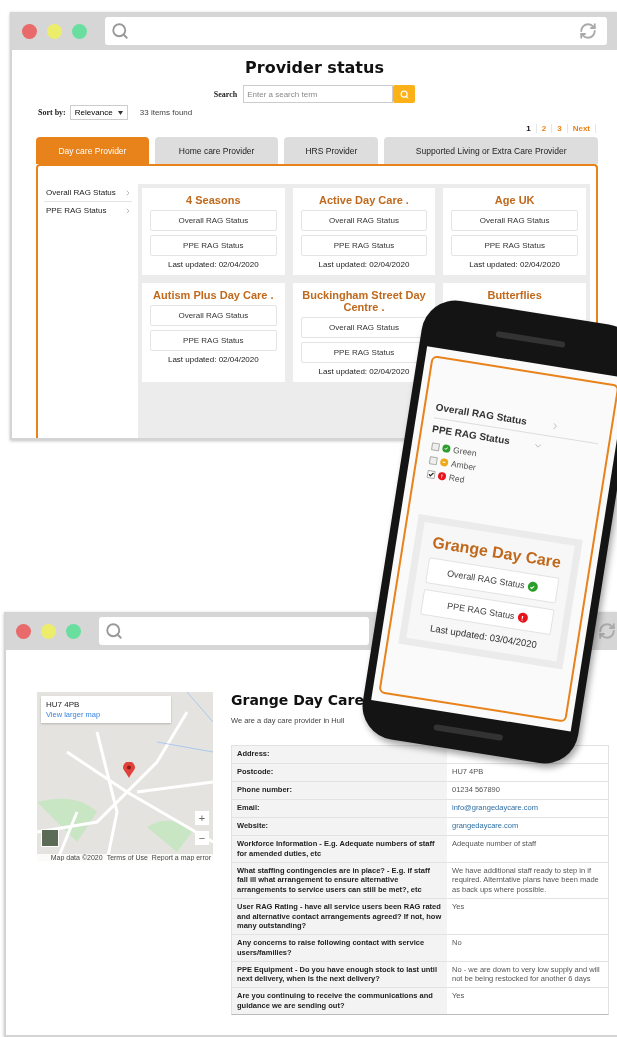 The width and height of the screenshot is (617, 1037). I want to click on provider-name: Buckingham Street Day Centre ., so click(364, 301).